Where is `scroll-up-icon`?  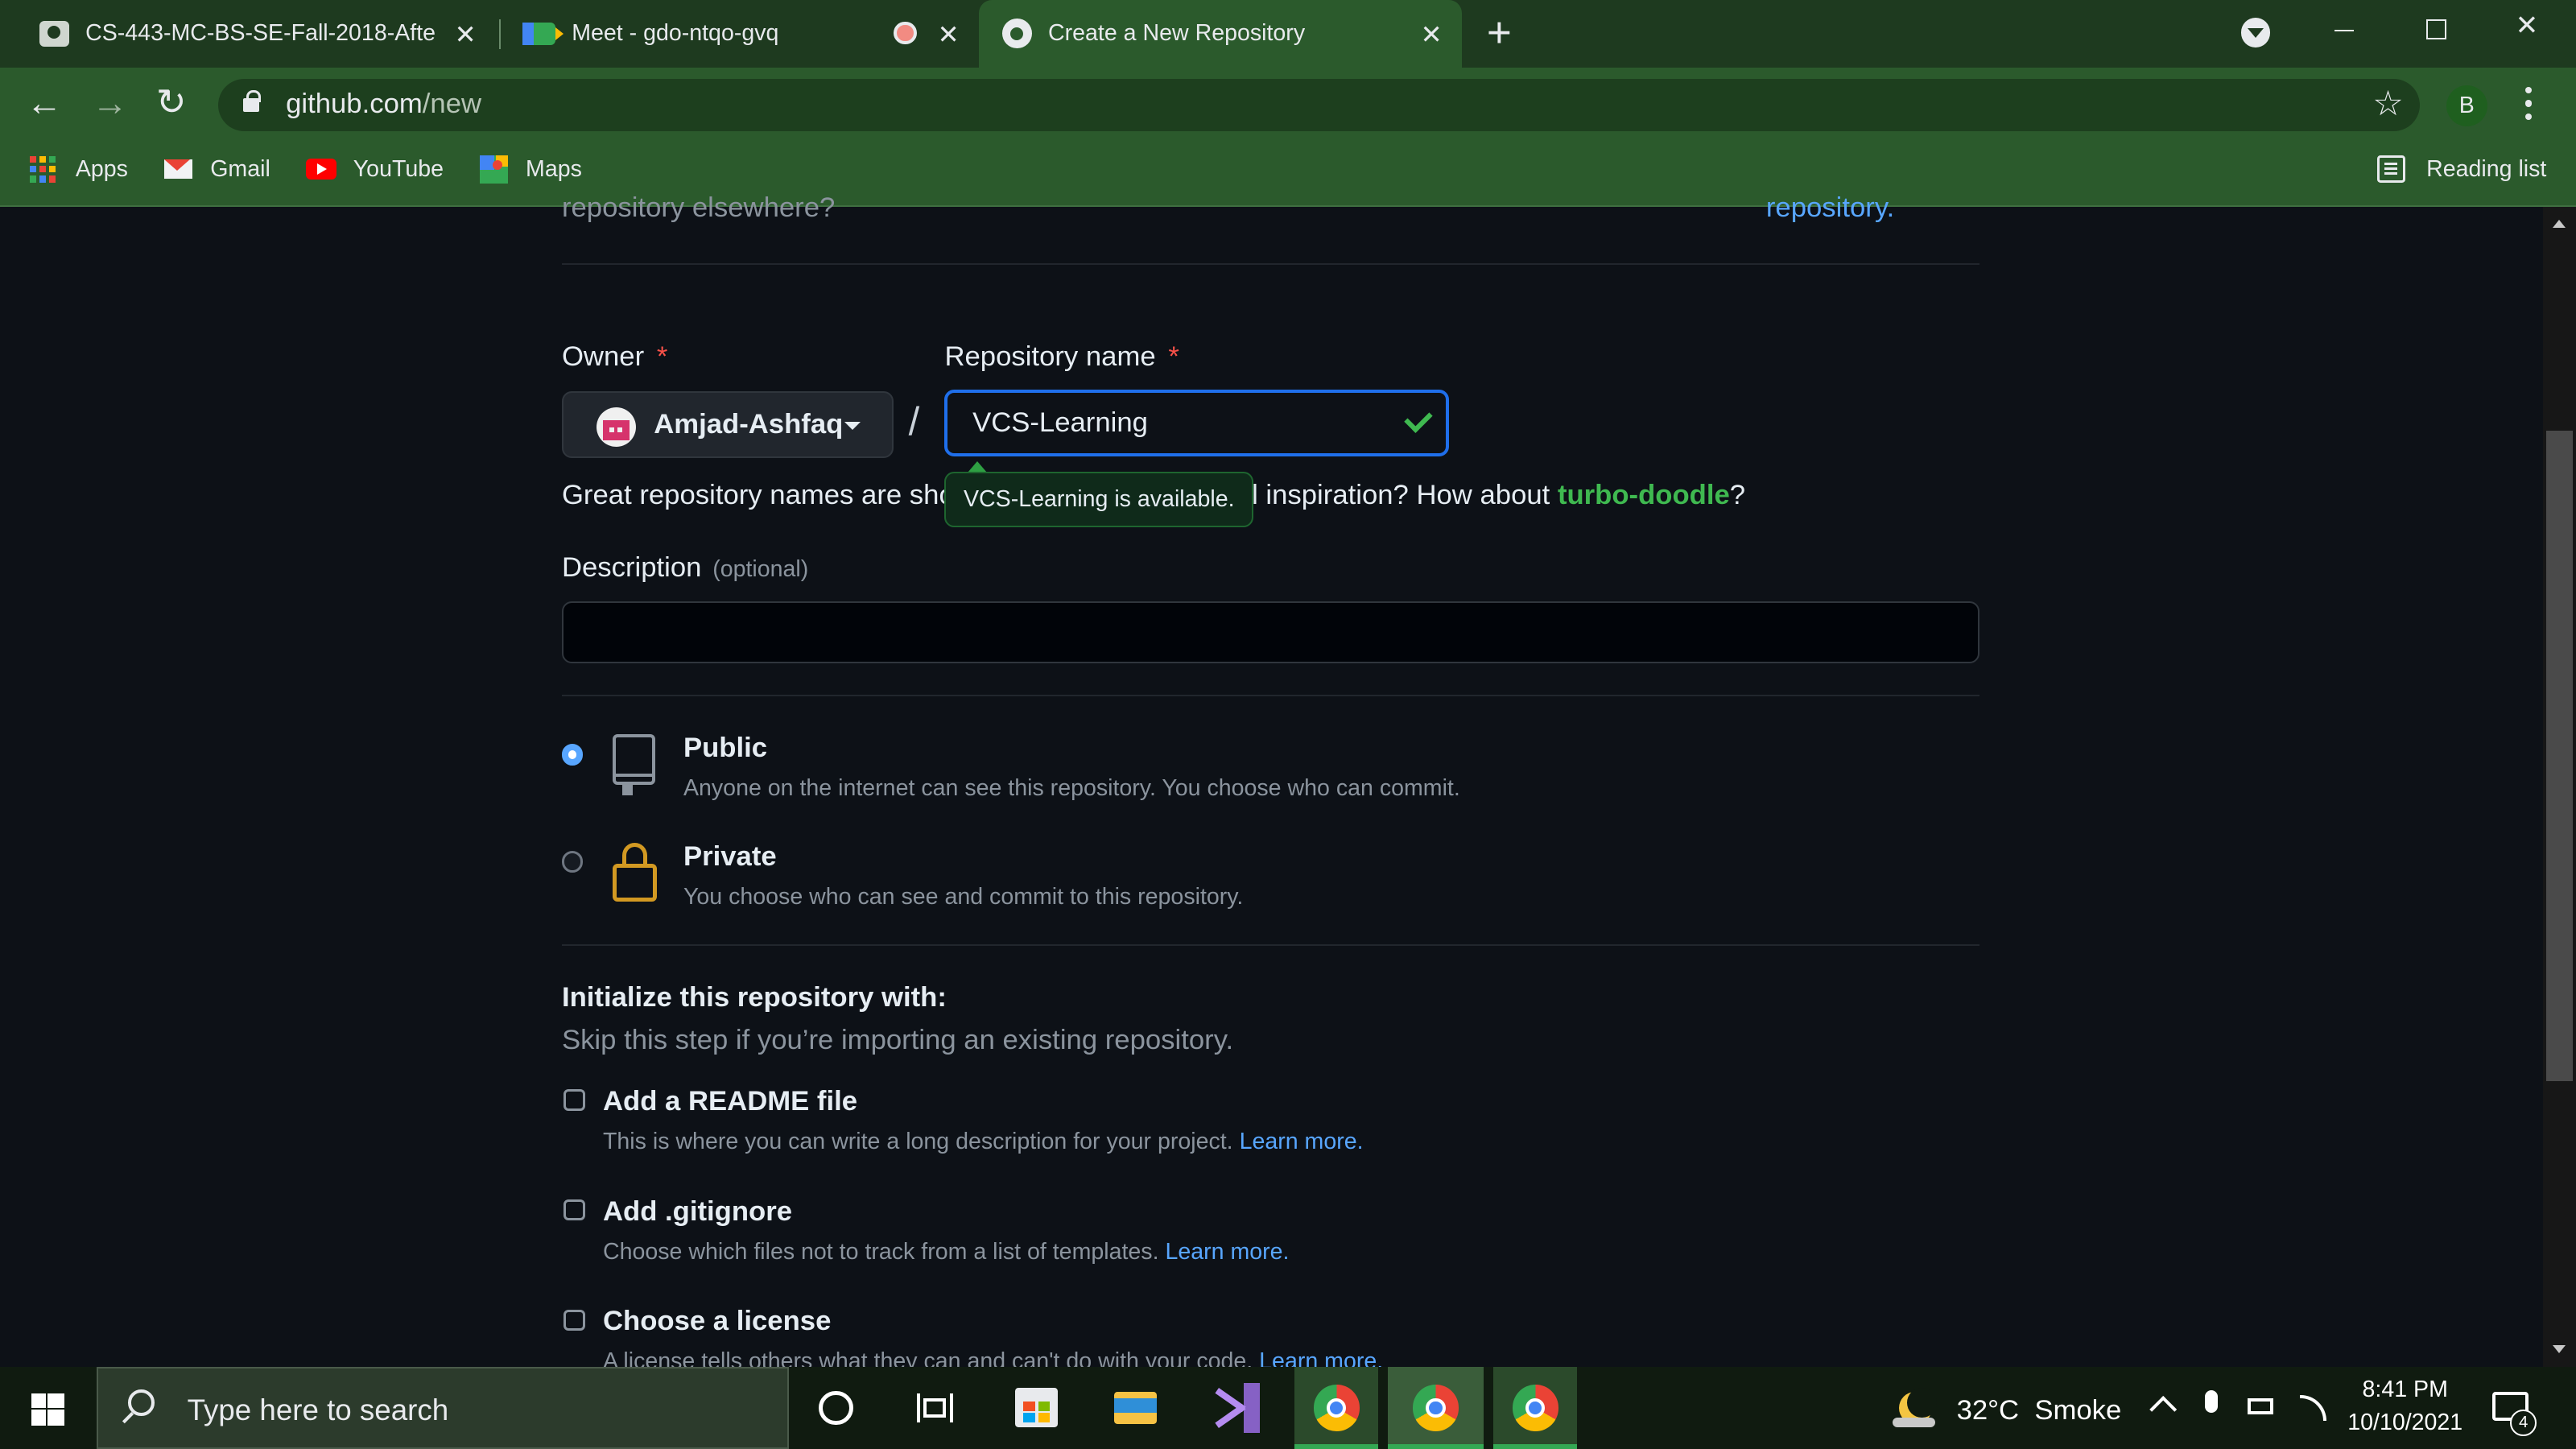 scroll-up-icon is located at coordinates (2559, 224).